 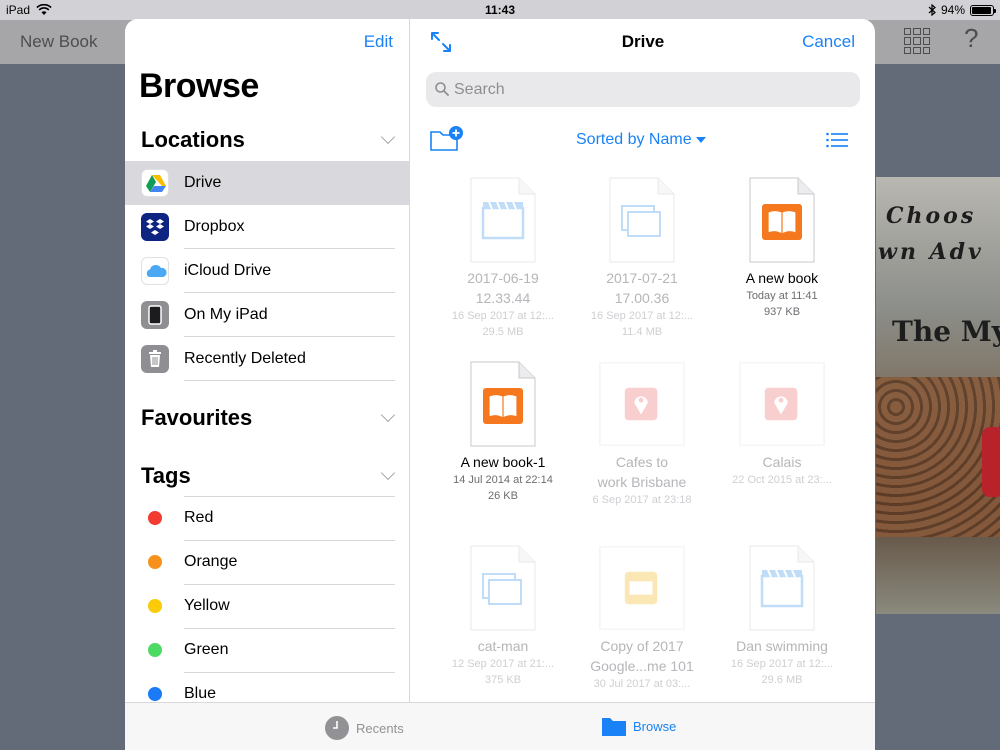 I want to click on file-item: cat-man 12 Sep 2017 at 21:... 375 KB, so click(x=503, y=616).